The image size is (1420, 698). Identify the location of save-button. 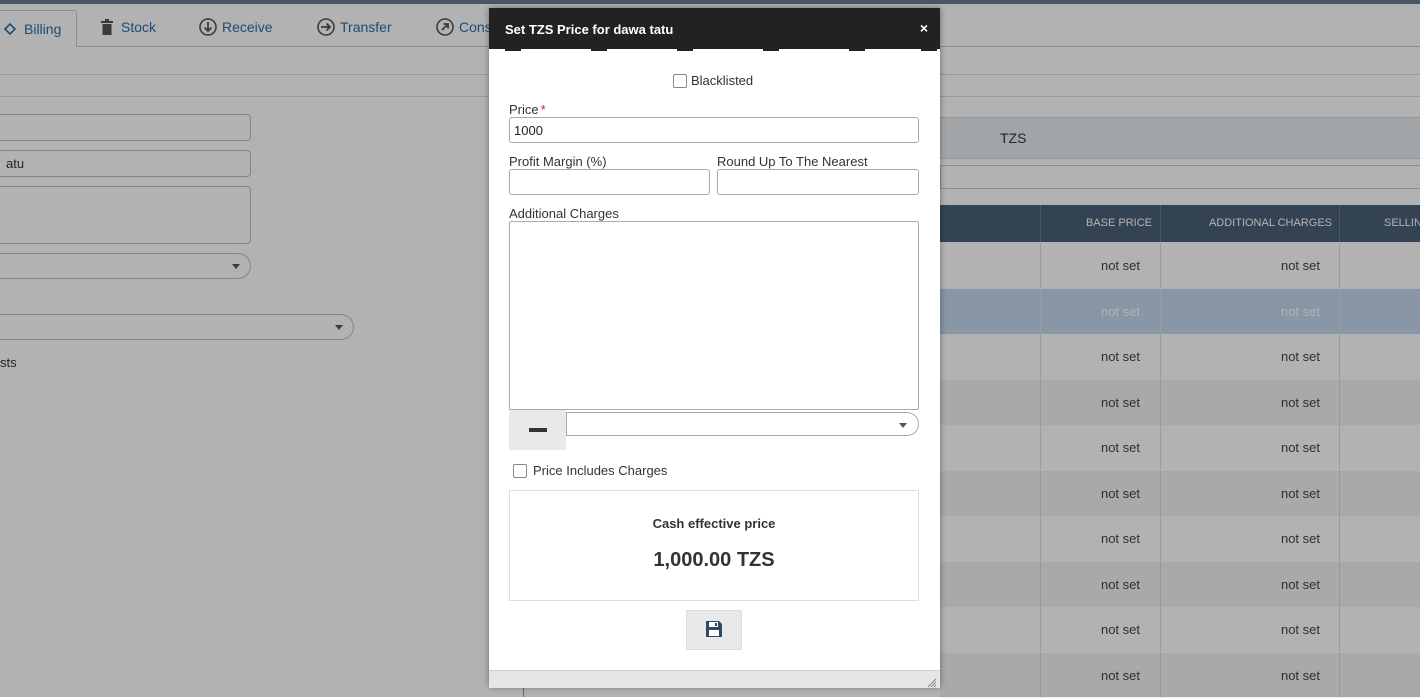
(714, 630).